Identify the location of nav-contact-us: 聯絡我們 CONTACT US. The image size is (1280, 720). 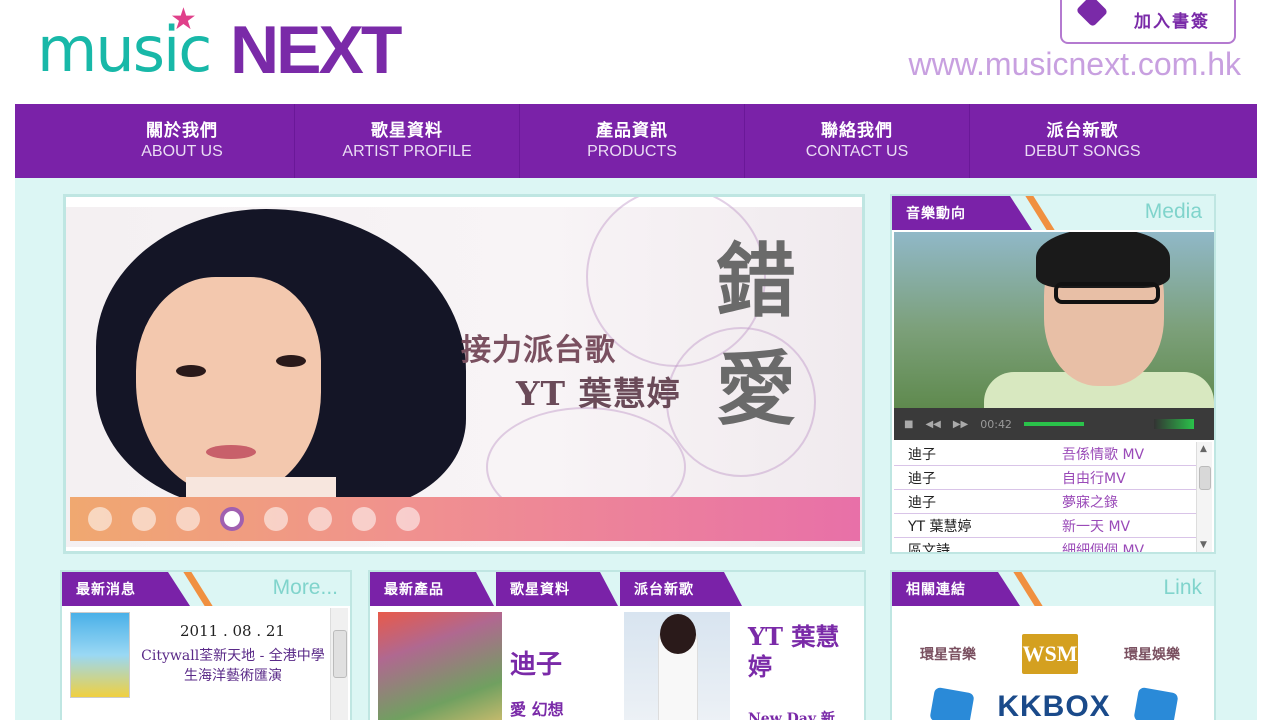
(857, 141).